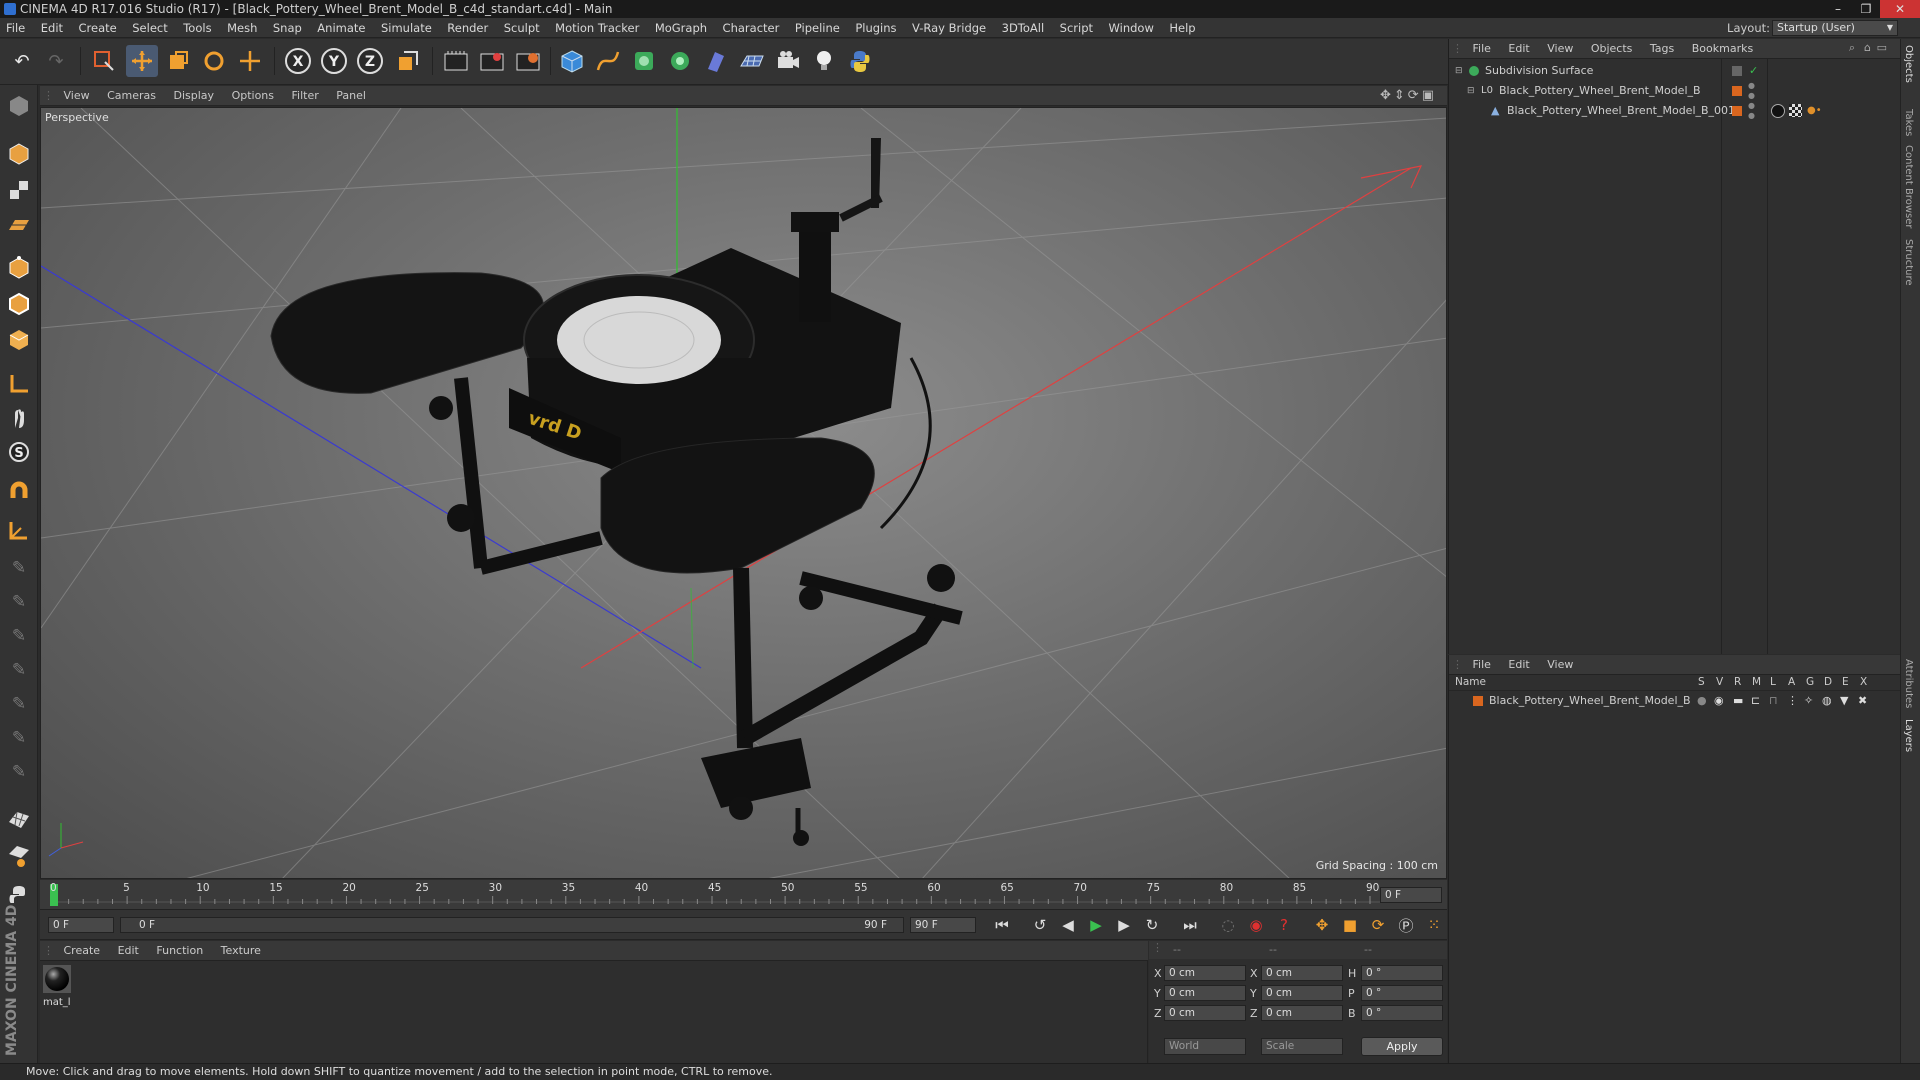  What do you see at coordinates (370, 61) in the screenshot?
I see `z-axis-lock-icon: Z` at bounding box center [370, 61].